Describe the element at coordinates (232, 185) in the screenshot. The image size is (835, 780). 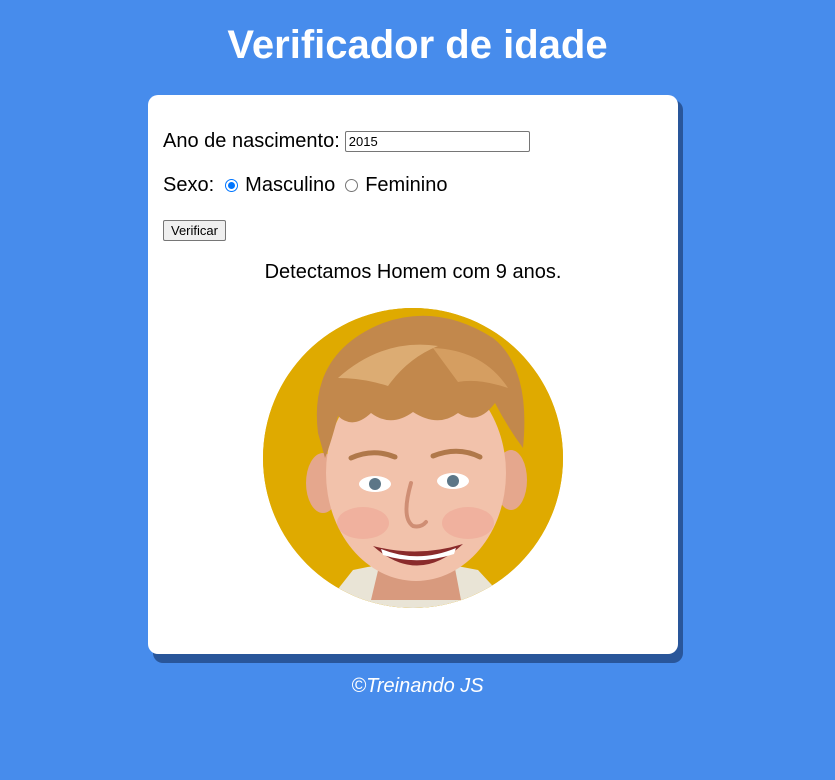
I see `radio-masculino` at that location.